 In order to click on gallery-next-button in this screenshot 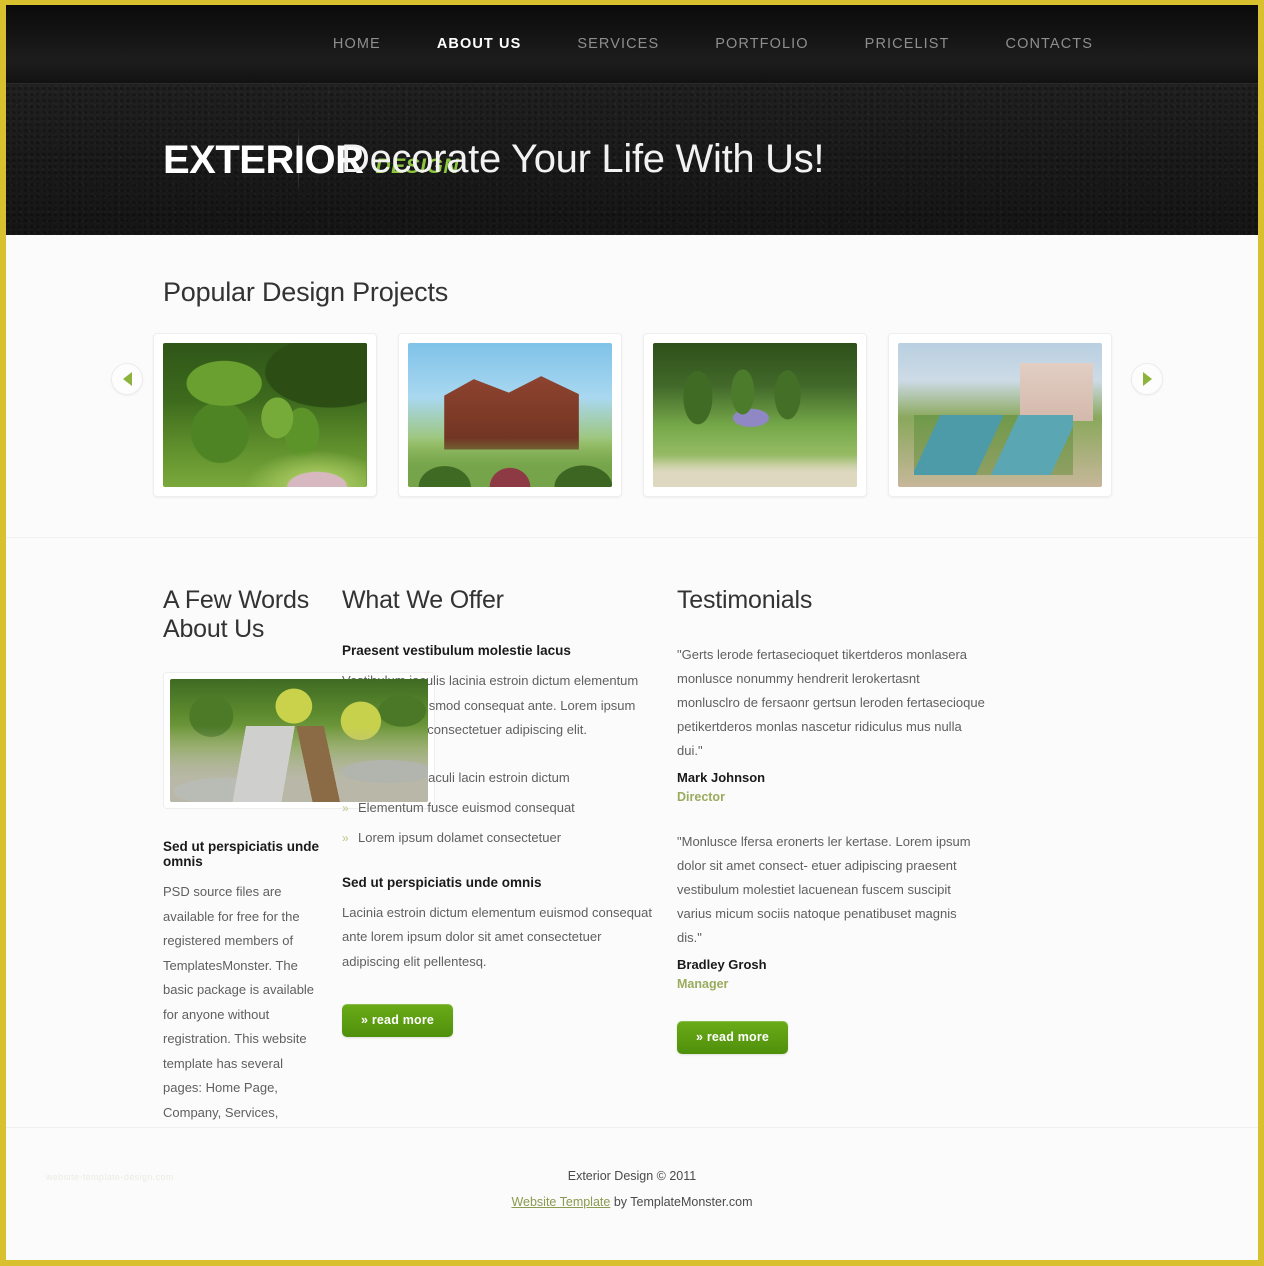, I will do `click(1147, 379)`.